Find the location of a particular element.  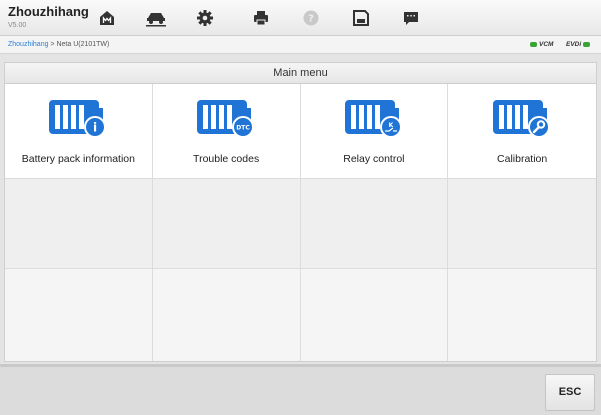

battery-dtc-icon: DTC is located at coordinates (226, 119).